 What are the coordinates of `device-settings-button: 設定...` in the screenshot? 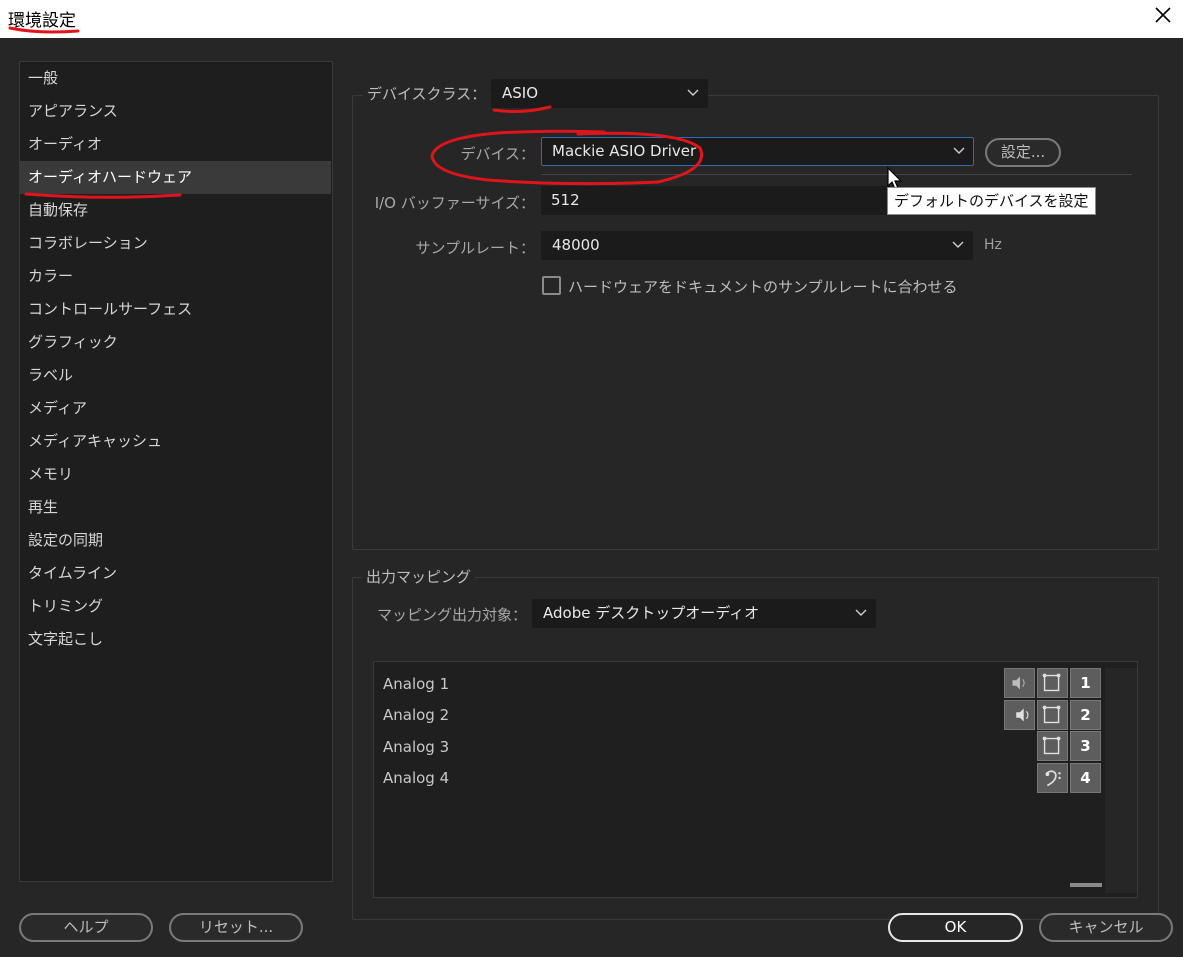 It's located at (1023, 152).